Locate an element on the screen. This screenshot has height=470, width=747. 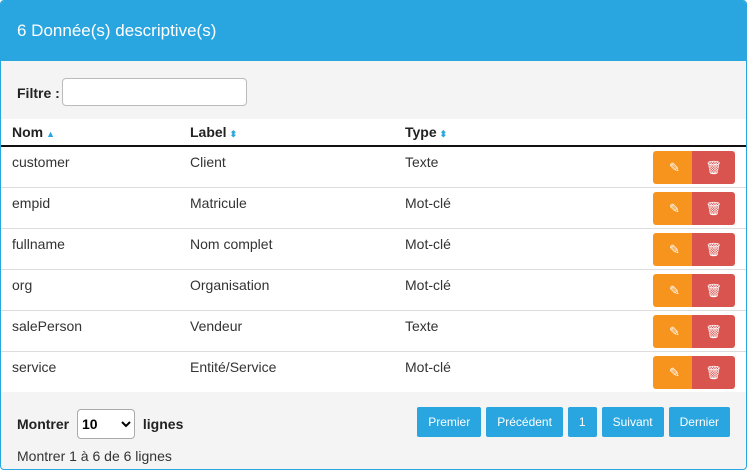
pagination: Premier Précédent 1 Suivant Dernier is located at coordinates (573, 422).